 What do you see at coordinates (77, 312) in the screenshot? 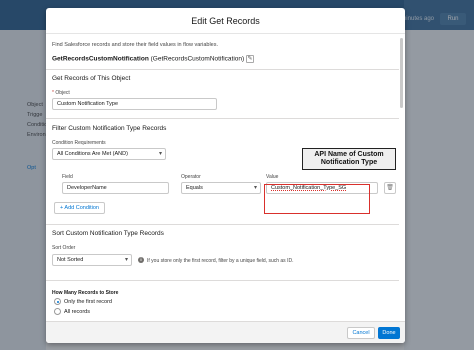
I see `radio-all-records-label: All records` at bounding box center [77, 312].